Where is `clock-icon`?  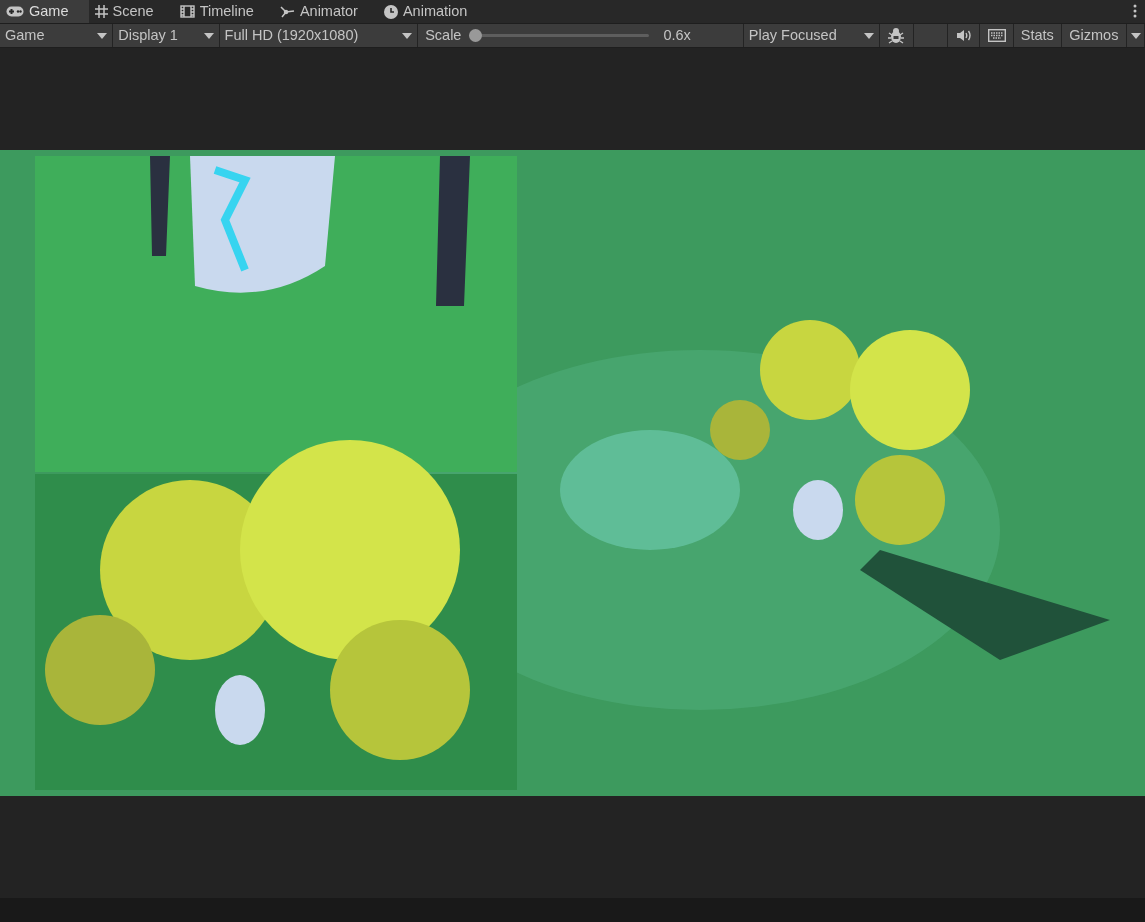
clock-icon is located at coordinates (390, 11).